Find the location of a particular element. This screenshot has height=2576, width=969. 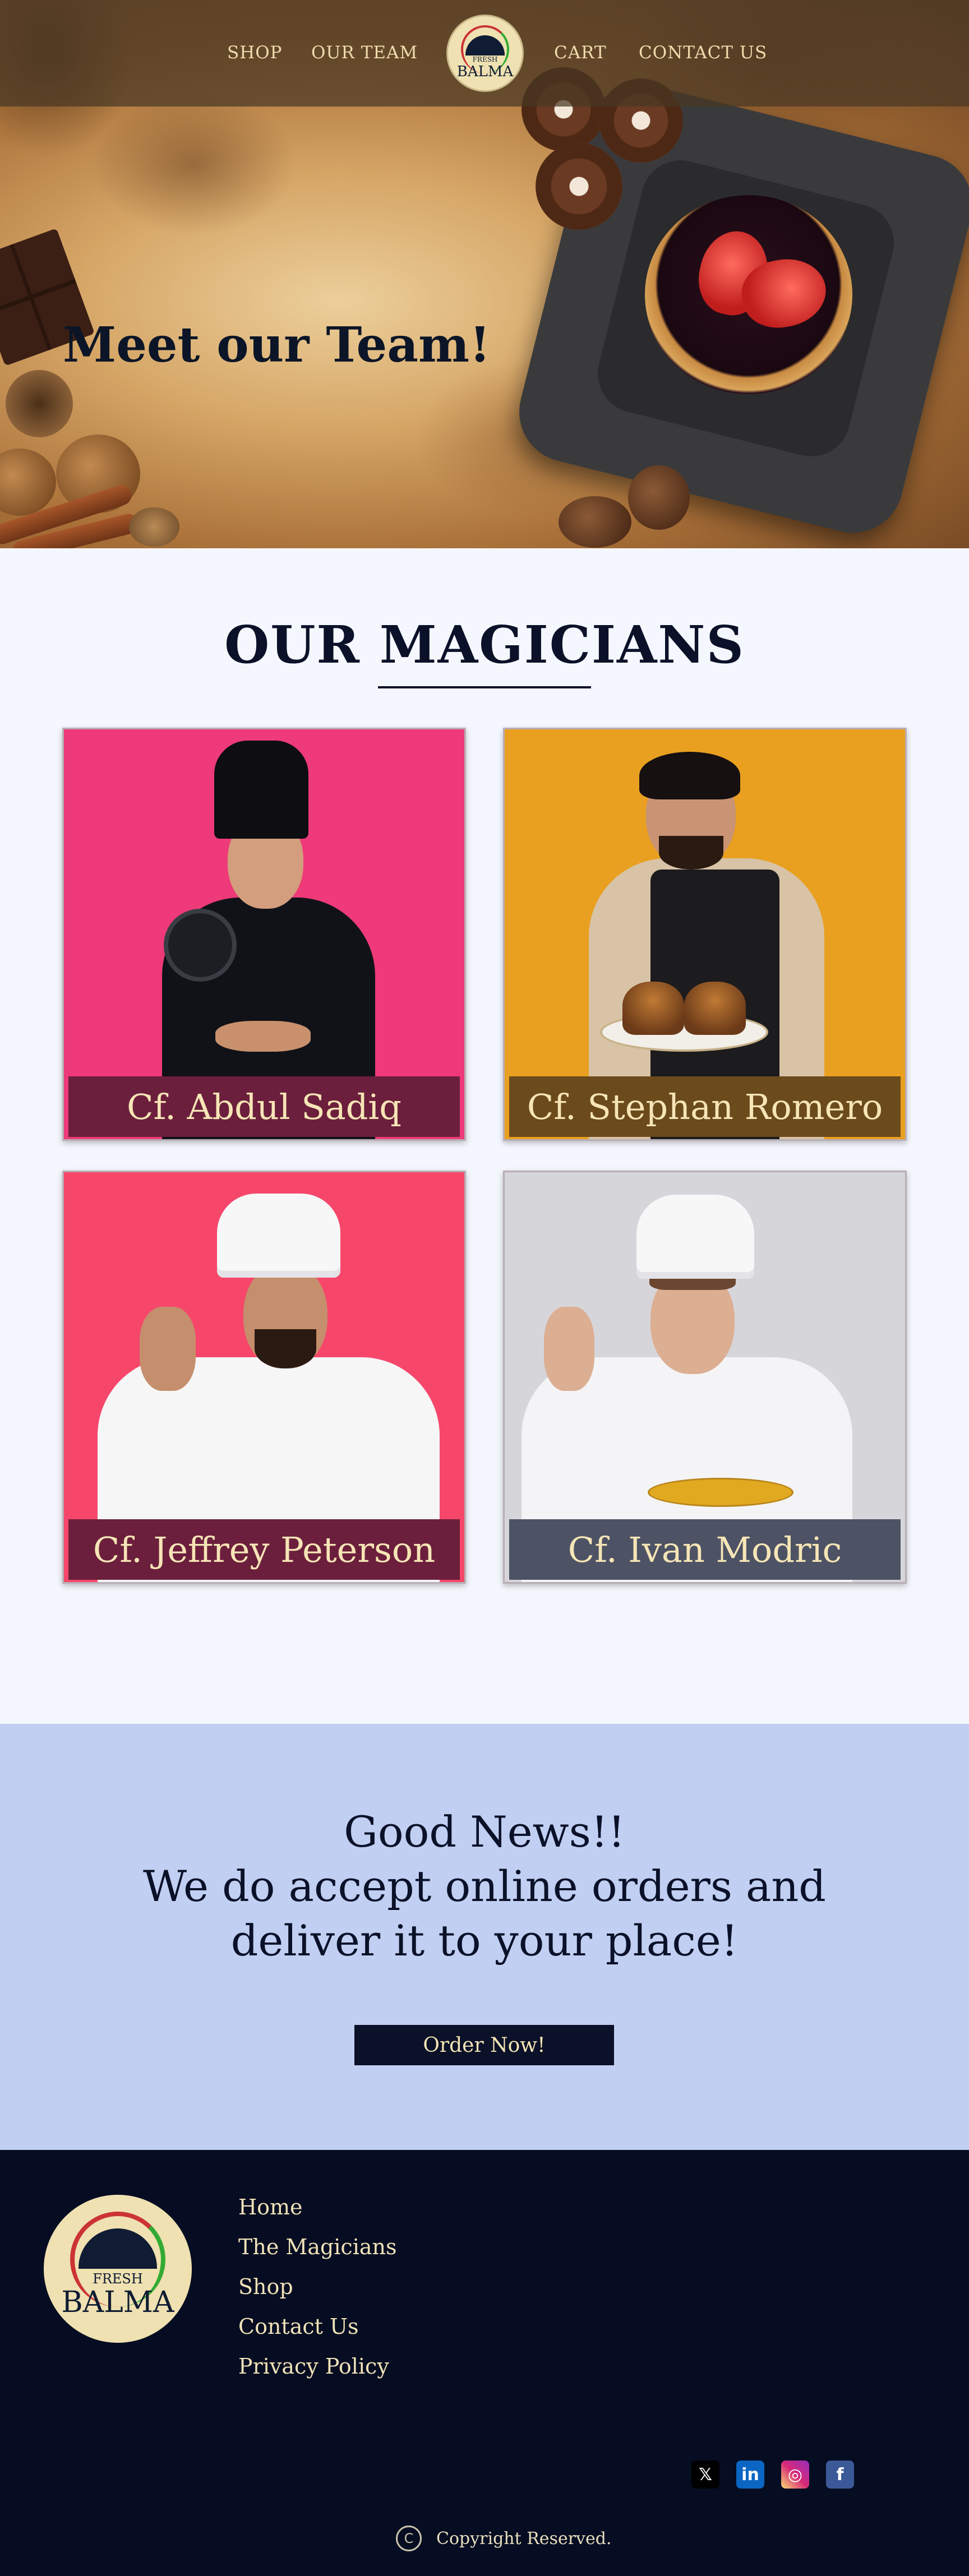

chef-card: Cf. Abdul Sadiq is located at coordinates (264, 934).